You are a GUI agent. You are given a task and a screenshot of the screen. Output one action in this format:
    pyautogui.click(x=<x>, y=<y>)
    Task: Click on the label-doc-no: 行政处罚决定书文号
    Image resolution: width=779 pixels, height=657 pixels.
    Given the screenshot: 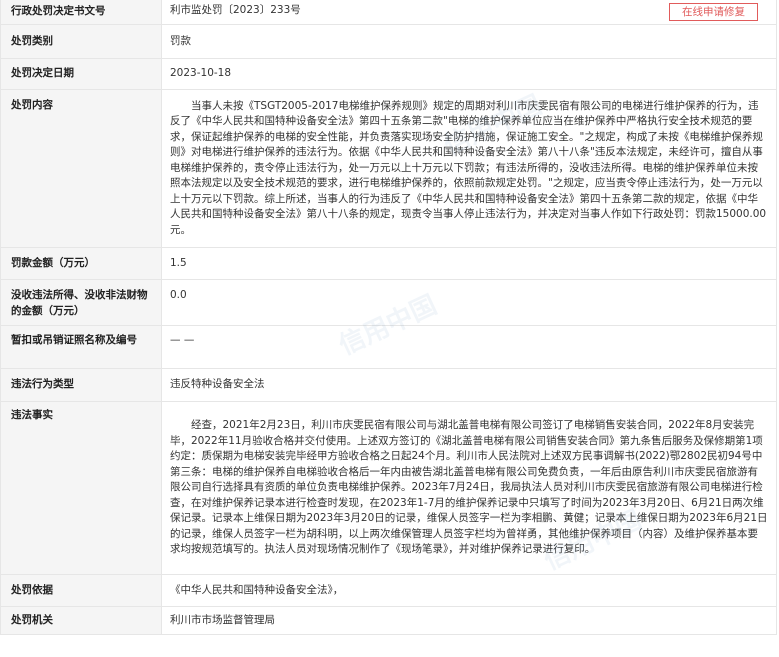 What is the action you would take?
    pyautogui.click(x=81, y=12)
    